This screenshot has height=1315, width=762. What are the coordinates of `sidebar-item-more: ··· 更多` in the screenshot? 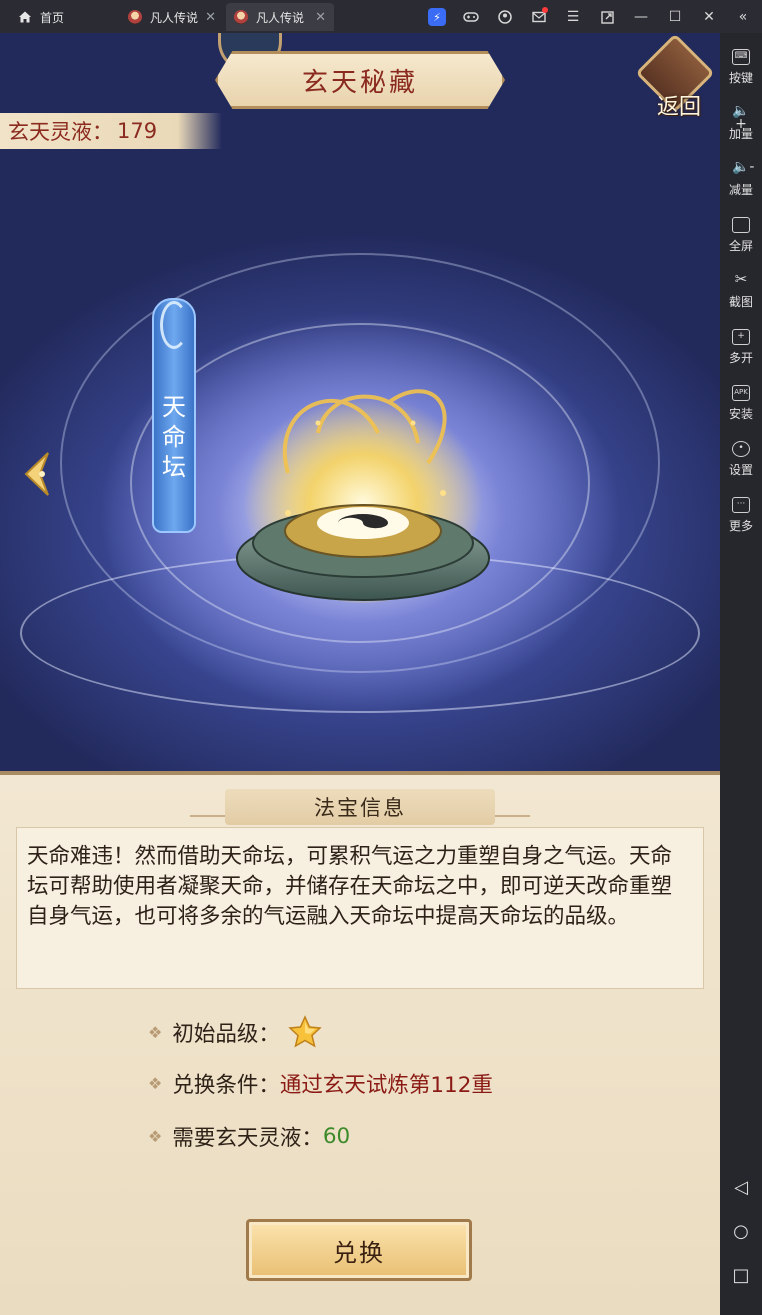 It's located at (741, 515).